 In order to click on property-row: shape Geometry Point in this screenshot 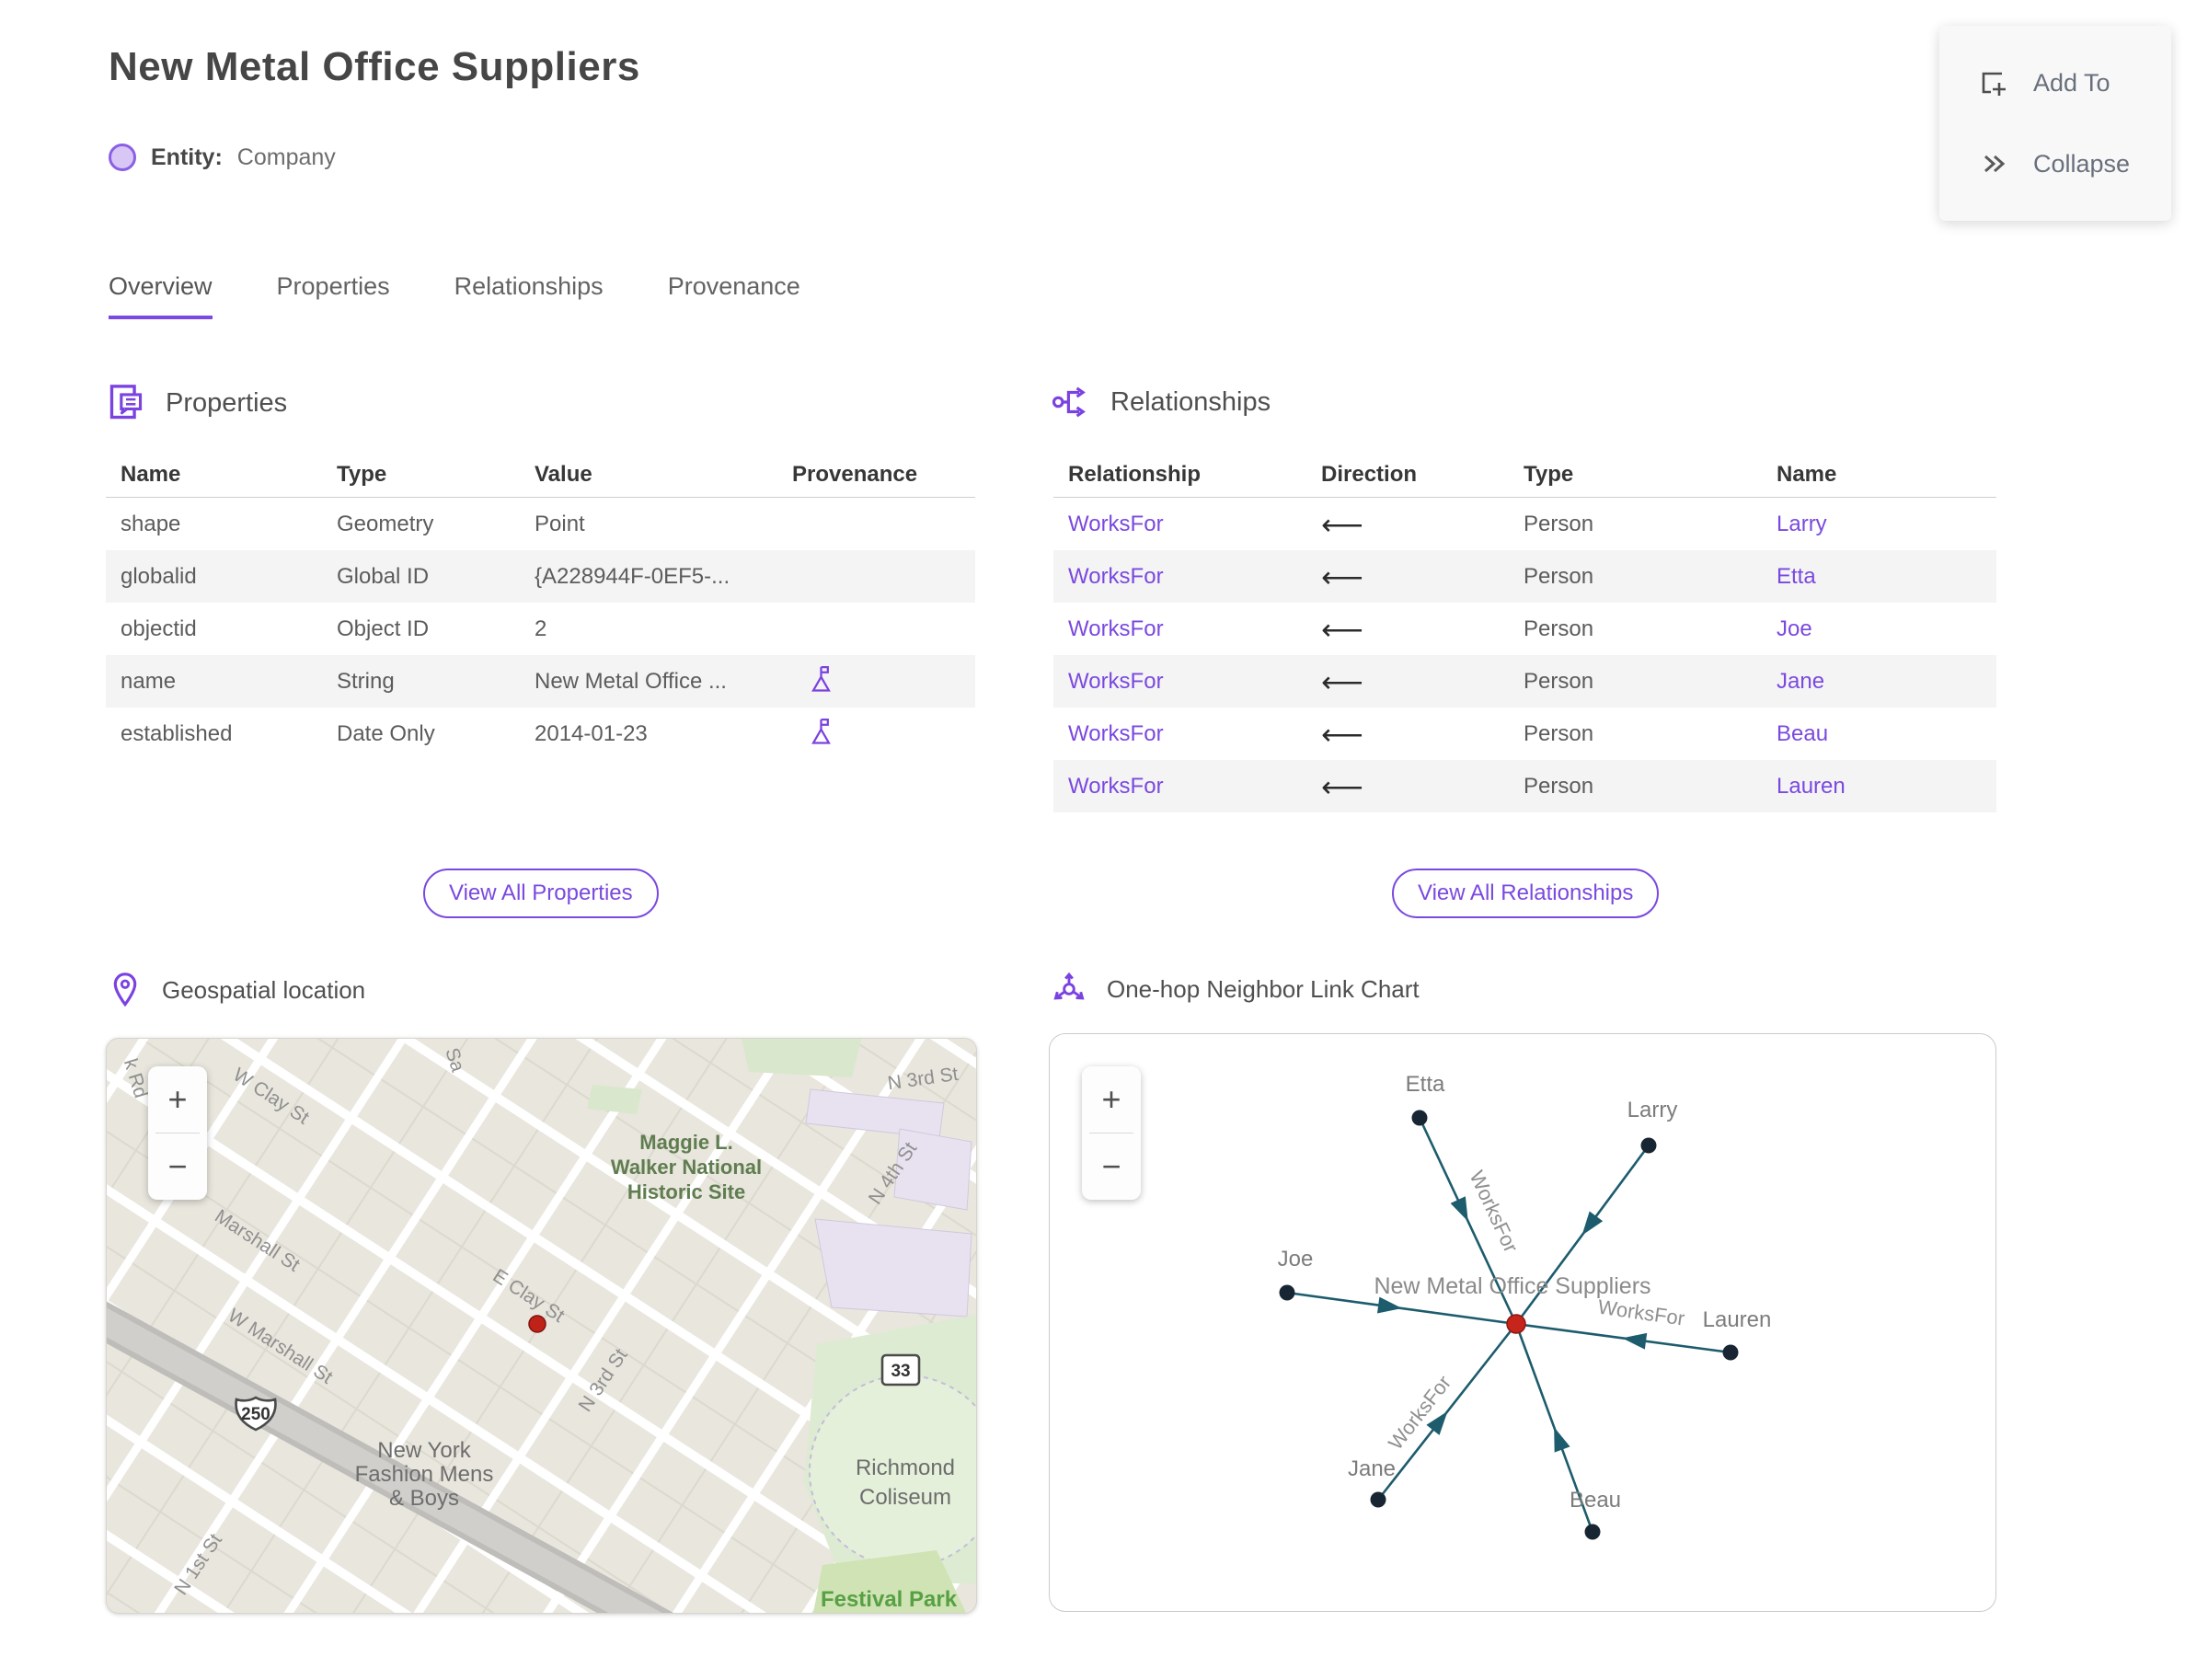, I will do `click(540, 524)`.